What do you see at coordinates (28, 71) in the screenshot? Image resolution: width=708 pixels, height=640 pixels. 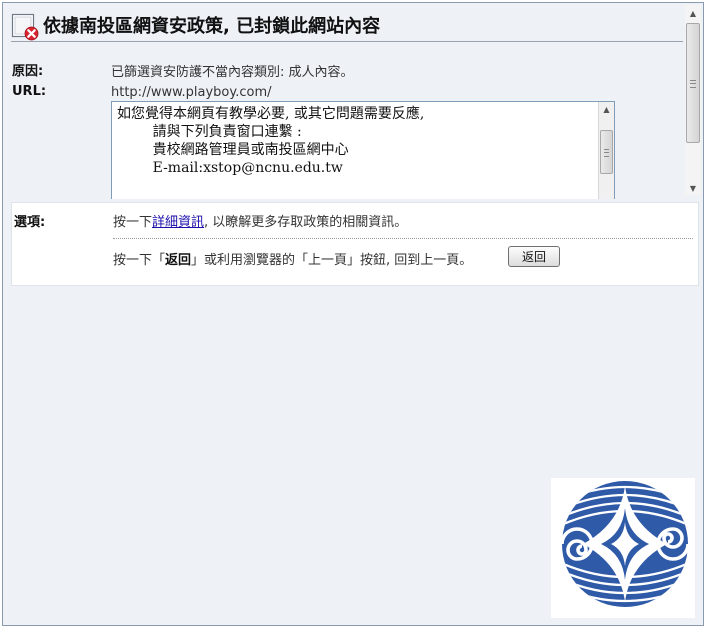 I see `reason-label: 原因:` at bounding box center [28, 71].